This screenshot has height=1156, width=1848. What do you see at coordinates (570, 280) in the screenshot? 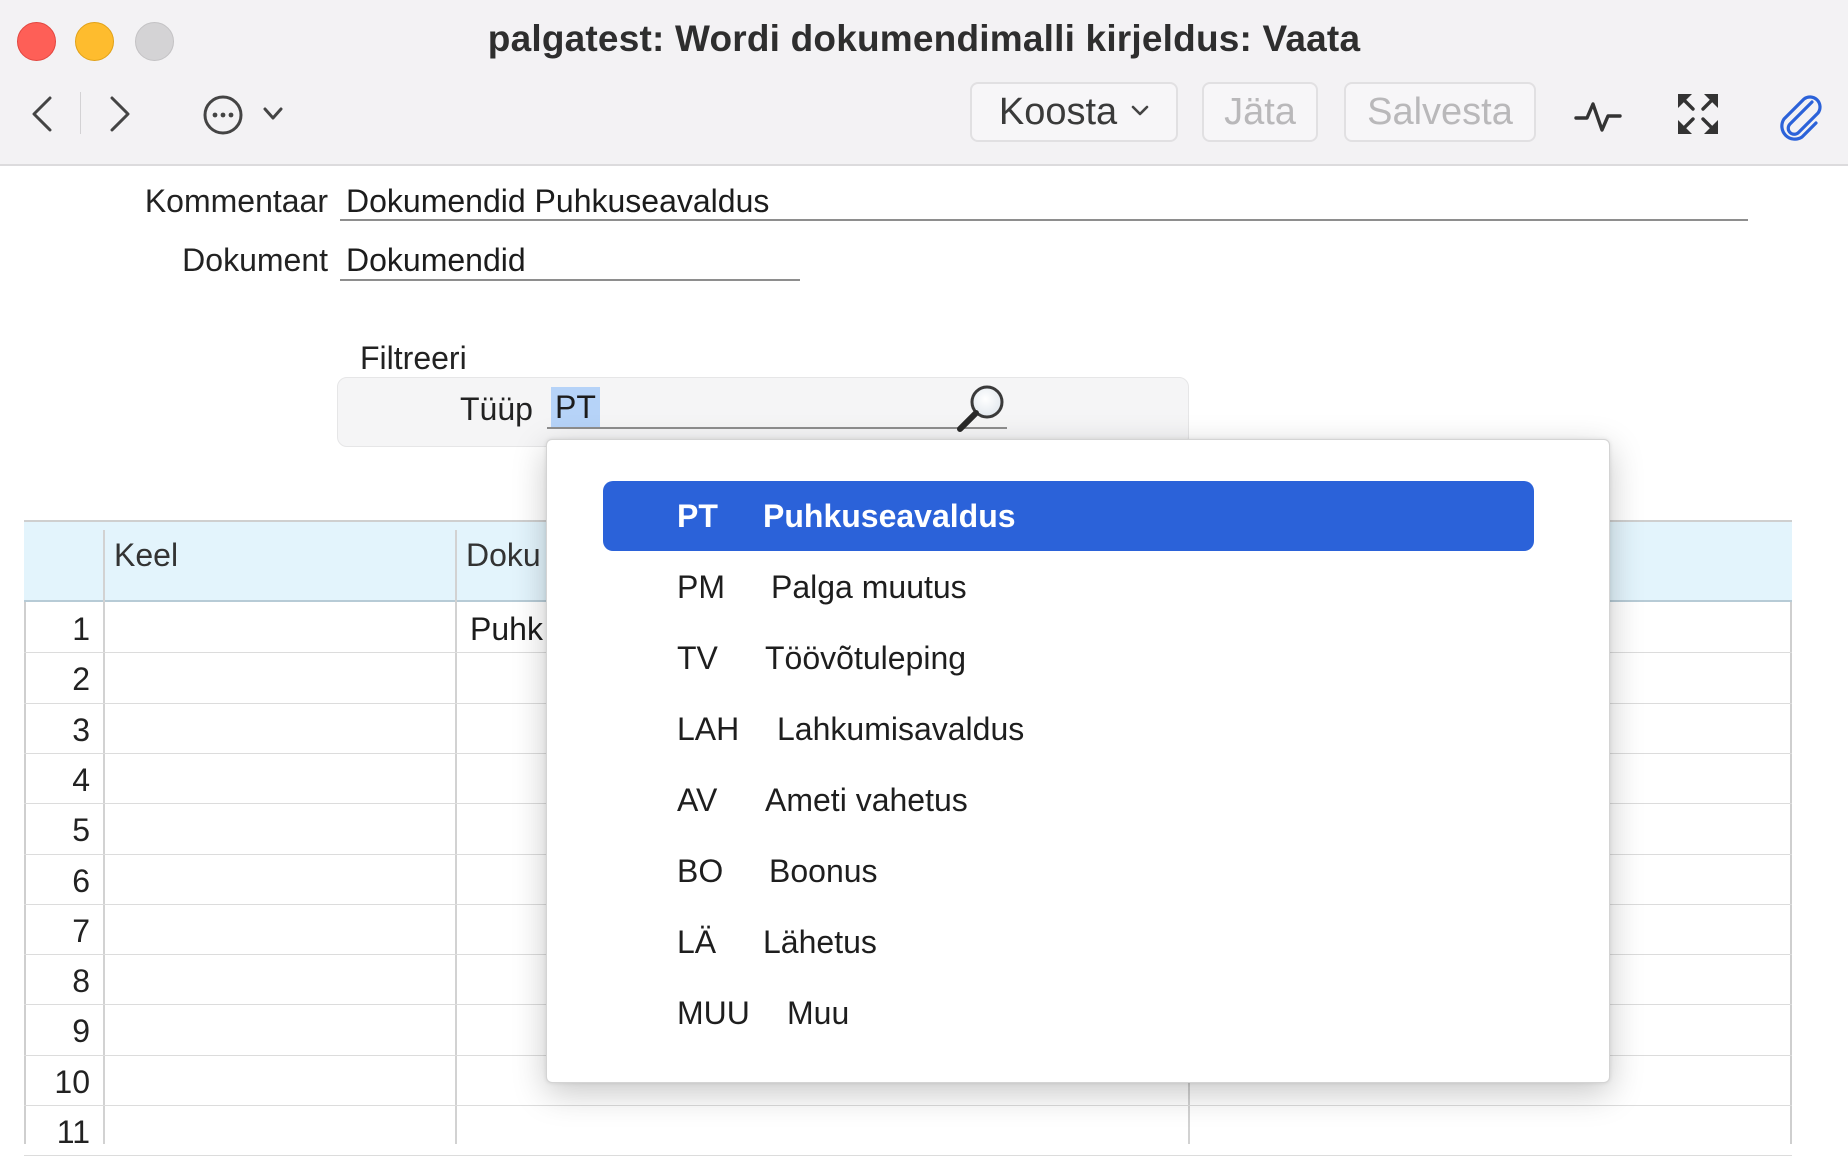
I see `dokument-underline` at bounding box center [570, 280].